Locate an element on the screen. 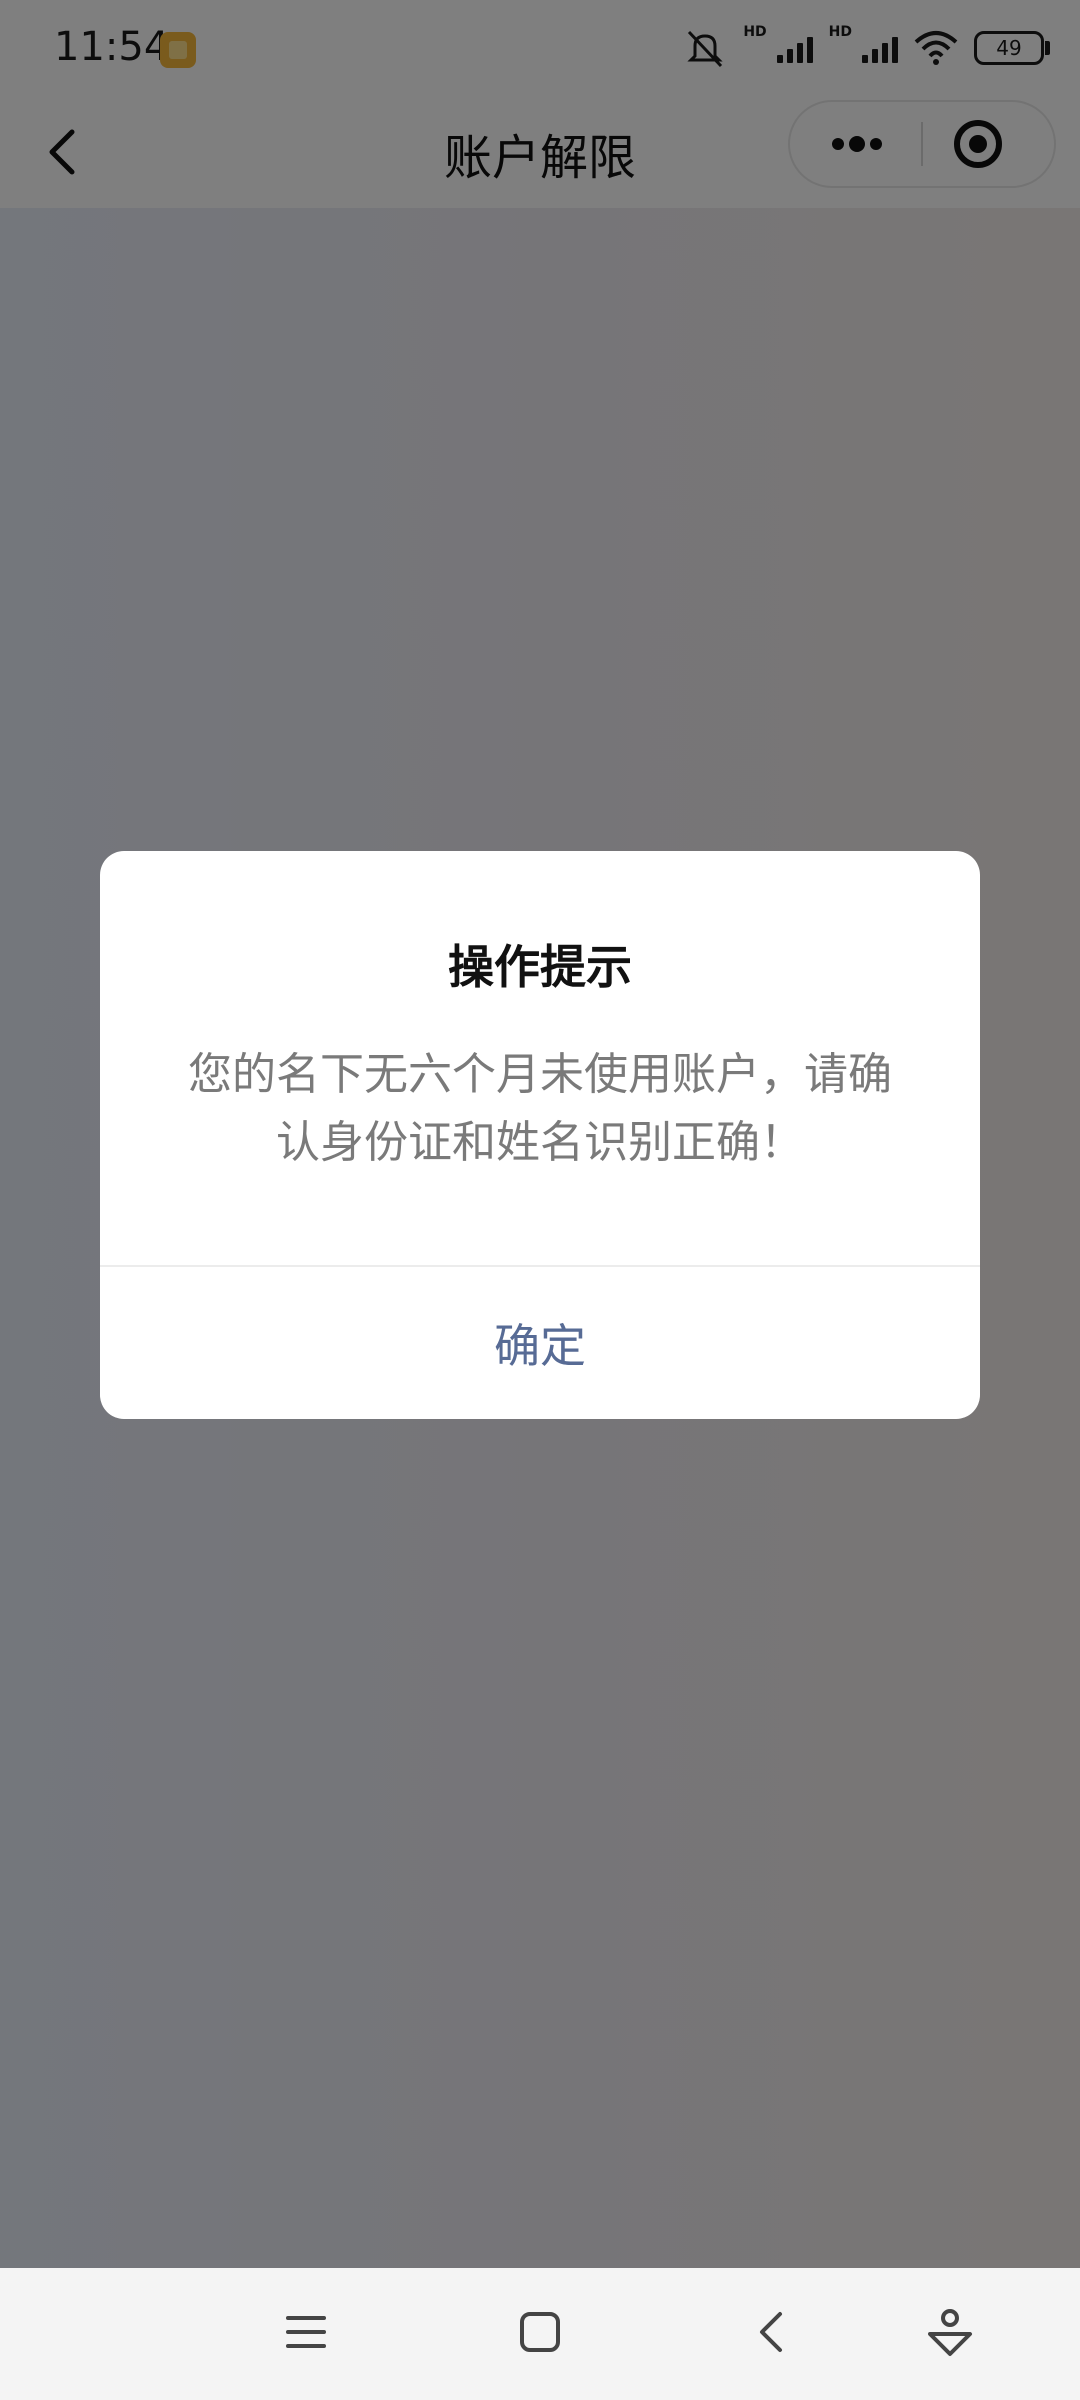 Image resolution: width=1080 pixels, height=2400 pixels. system-navigation-bar is located at coordinates (540, 2334).